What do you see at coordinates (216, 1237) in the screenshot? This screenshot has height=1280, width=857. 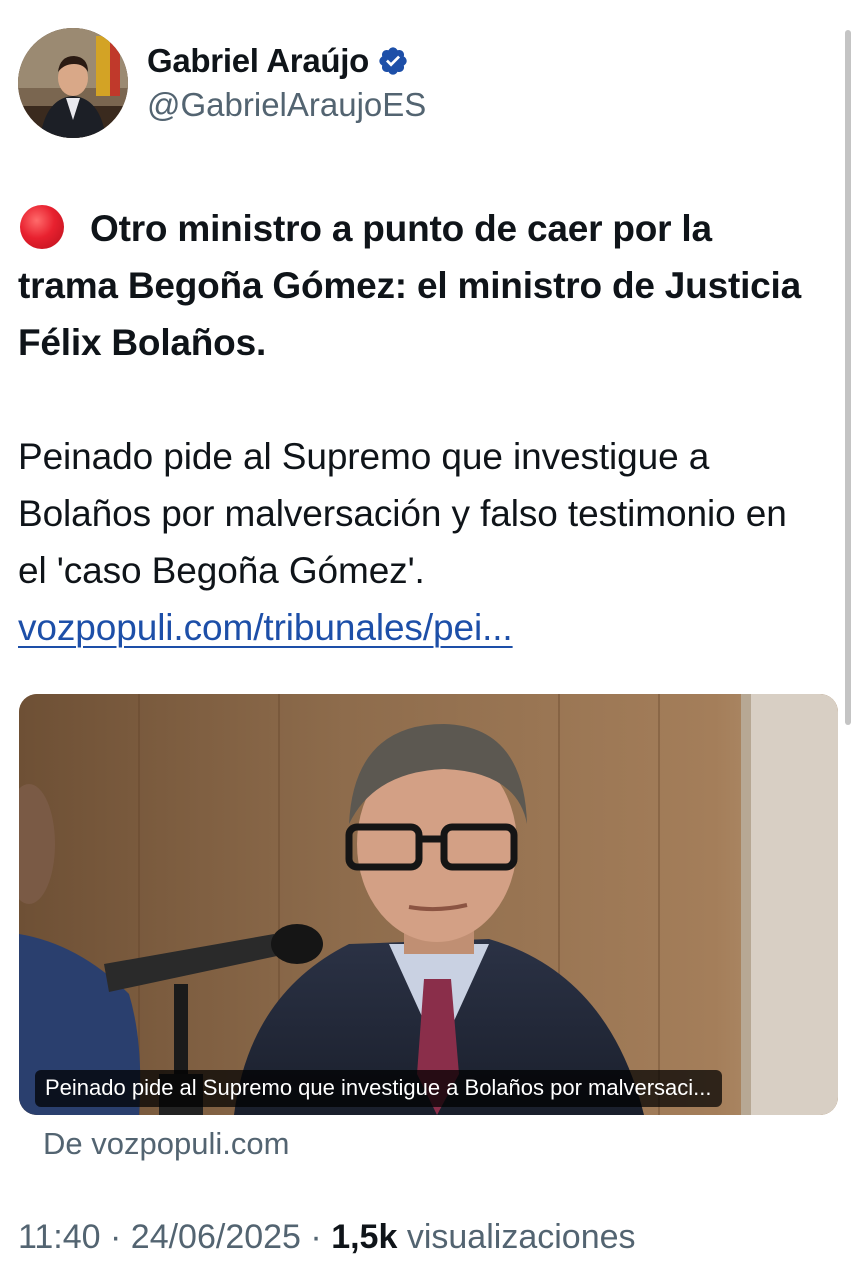 I see `tweet-date: 24/06/2025` at bounding box center [216, 1237].